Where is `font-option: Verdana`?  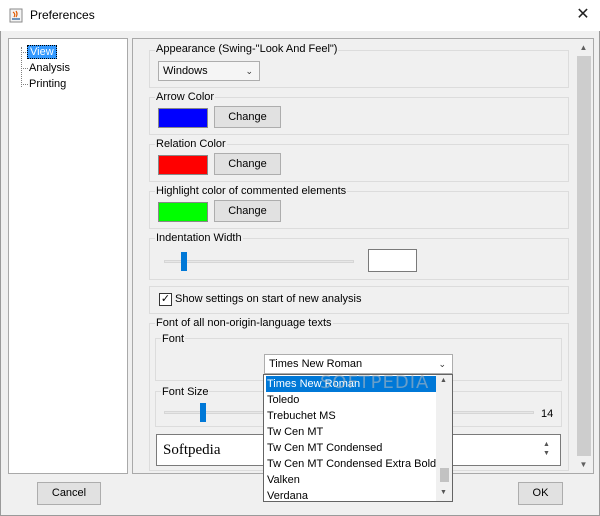 font-option: Verdana is located at coordinates (351, 494).